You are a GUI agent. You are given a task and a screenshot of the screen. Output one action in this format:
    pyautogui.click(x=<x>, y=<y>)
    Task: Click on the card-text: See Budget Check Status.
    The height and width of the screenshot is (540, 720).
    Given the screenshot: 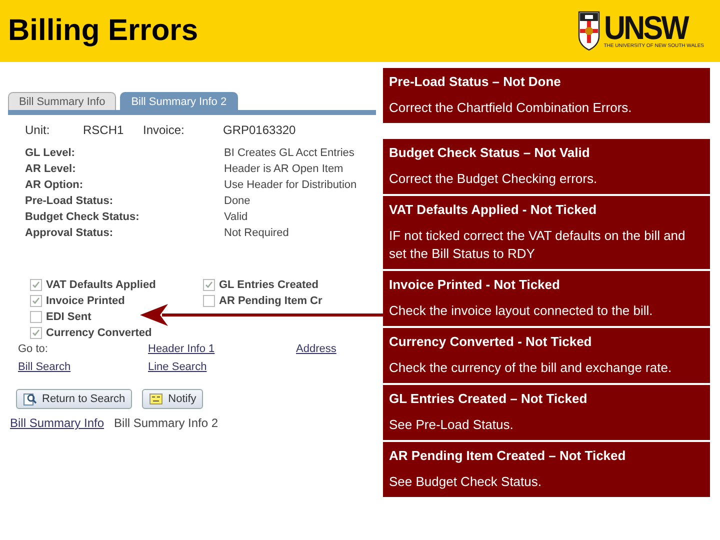 What is the action you would take?
    pyautogui.click(x=465, y=482)
    